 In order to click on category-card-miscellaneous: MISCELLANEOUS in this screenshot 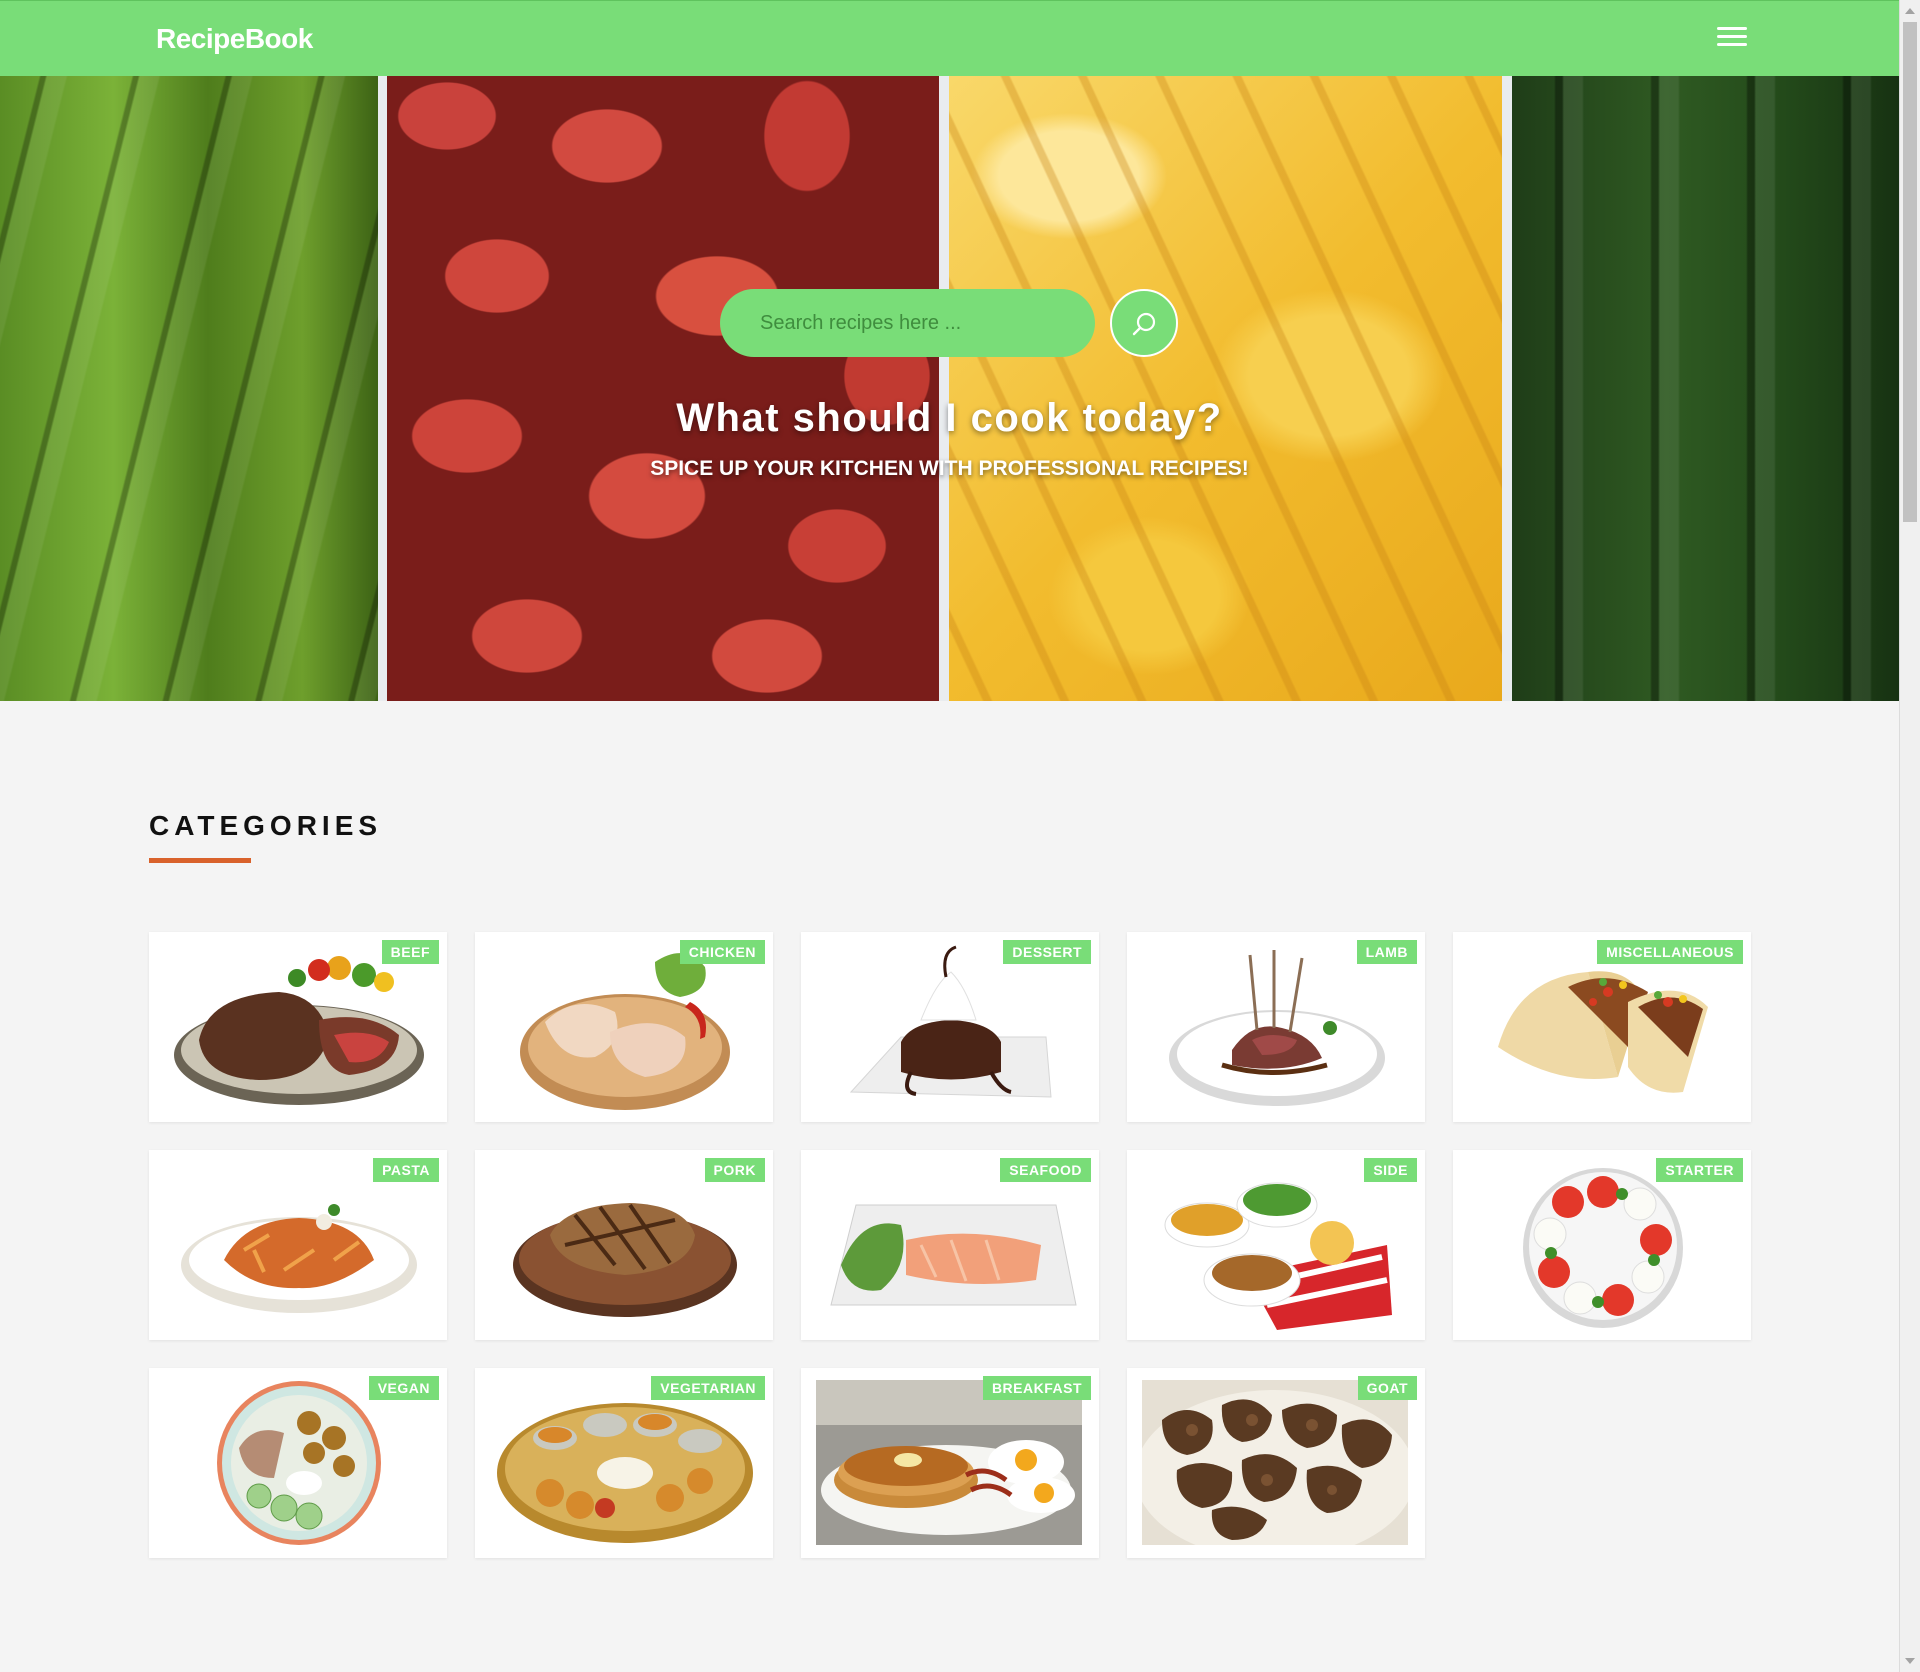, I will do `click(1602, 1027)`.